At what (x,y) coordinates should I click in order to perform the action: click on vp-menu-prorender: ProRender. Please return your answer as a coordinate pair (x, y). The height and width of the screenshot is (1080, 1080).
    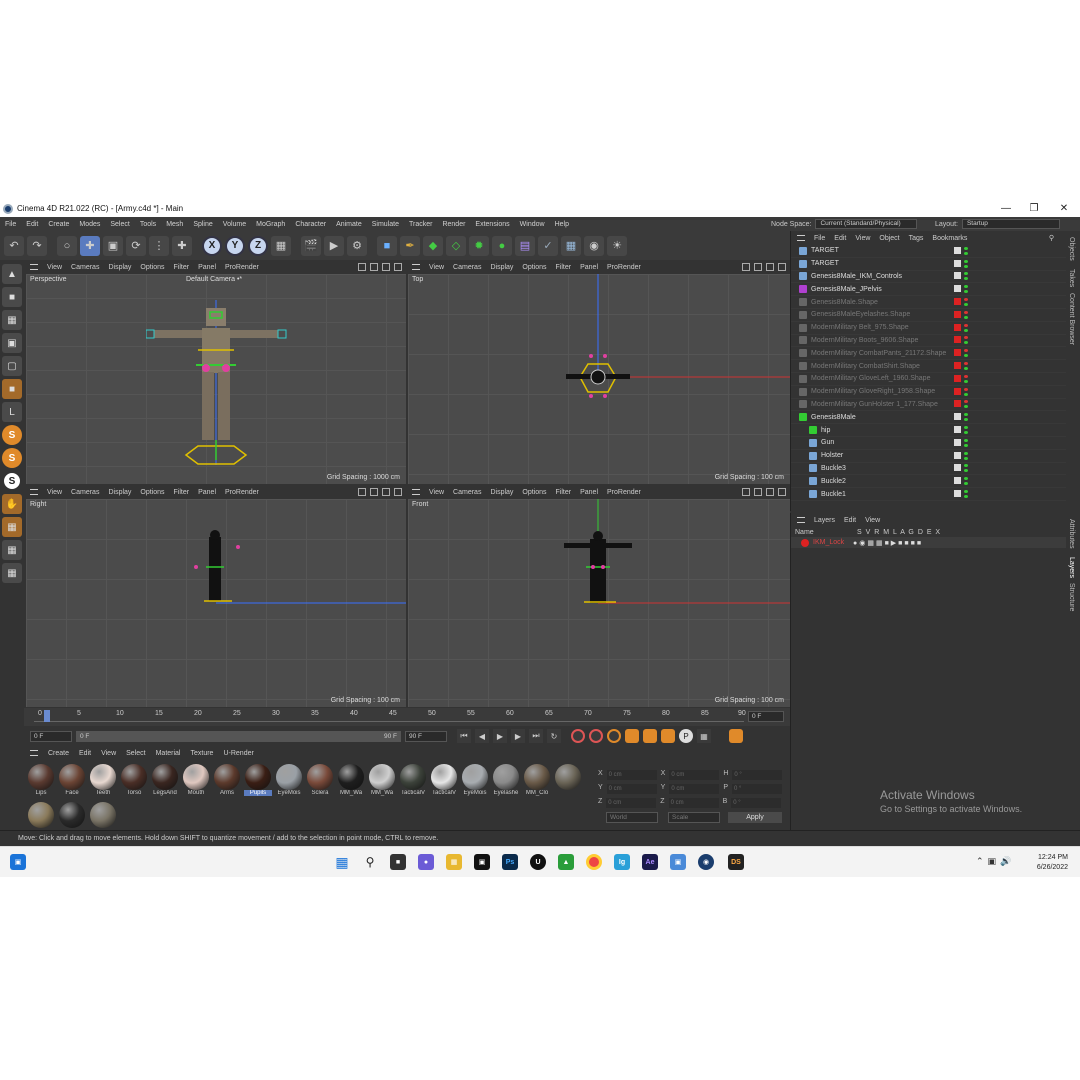
    Looking at the image, I should click on (624, 492).